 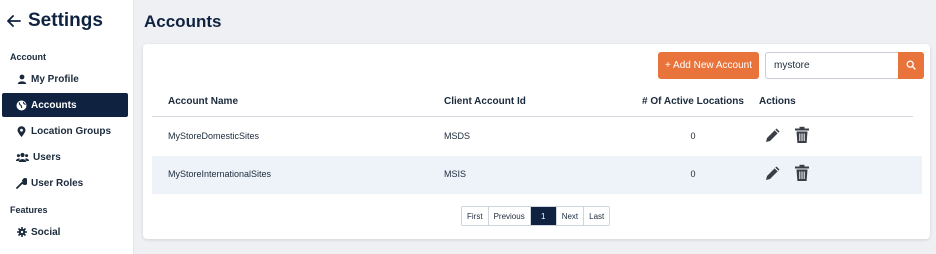 What do you see at coordinates (537, 137) in the screenshot?
I see `table-row: MyStoreDomesticSites MSDS 0` at bounding box center [537, 137].